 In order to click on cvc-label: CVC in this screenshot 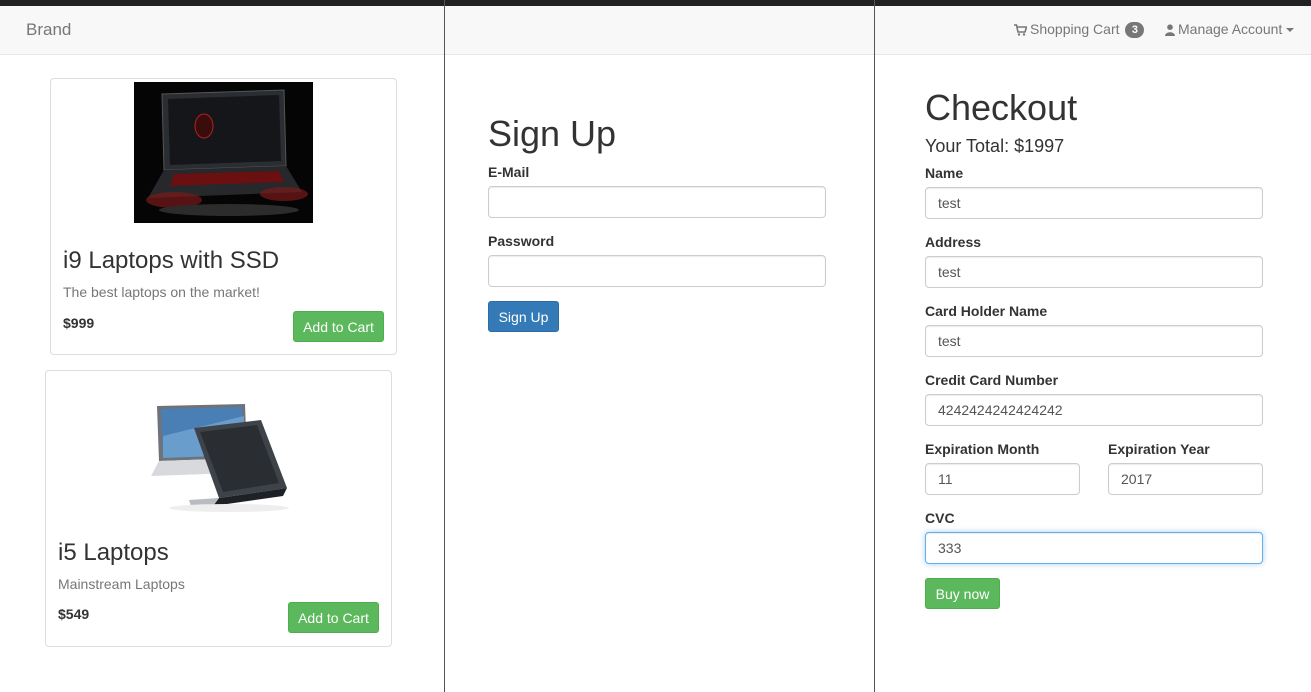, I will do `click(940, 518)`.